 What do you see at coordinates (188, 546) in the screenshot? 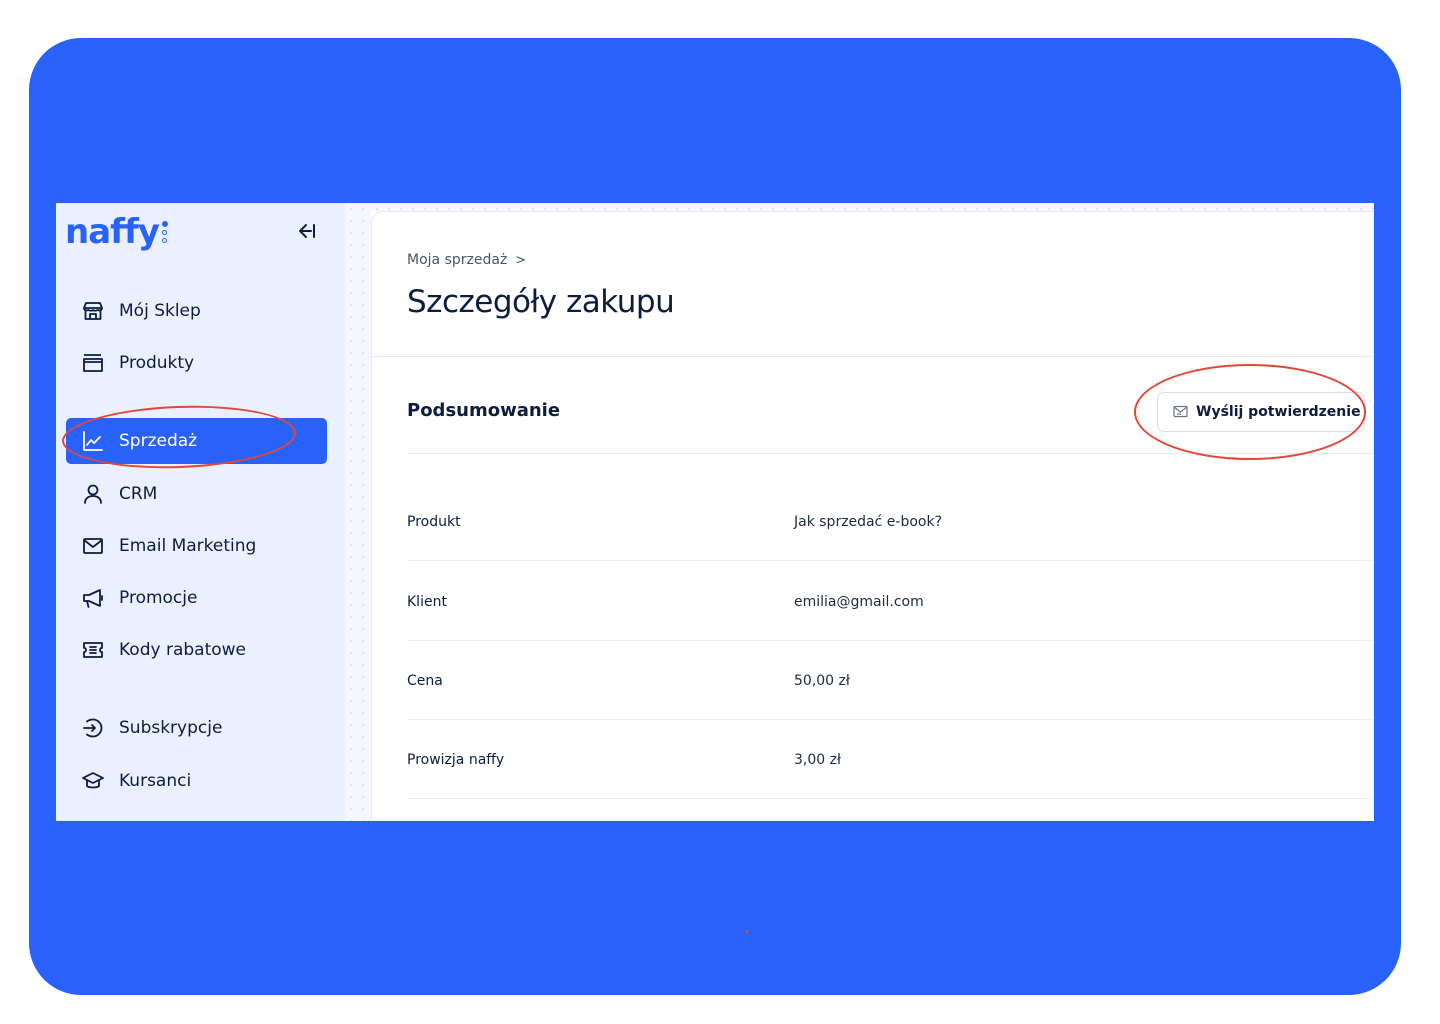
I see `sidebar-item-label: Email Marketing` at bounding box center [188, 546].